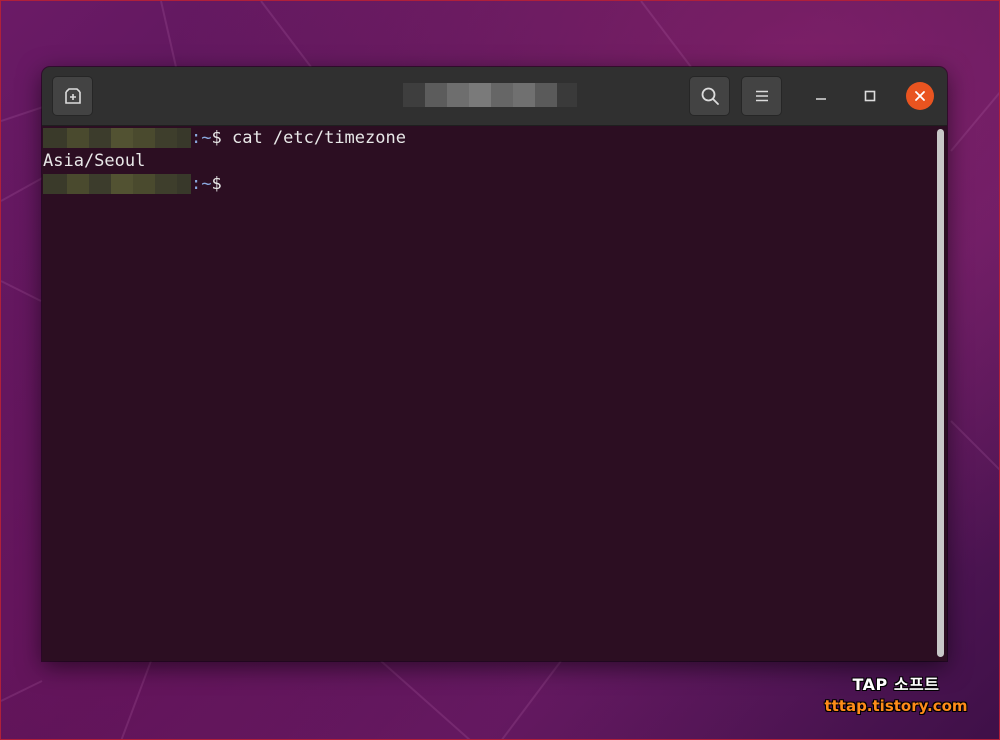 This screenshot has width=1000, height=740. I want to click on search-button, so click(709, 96).